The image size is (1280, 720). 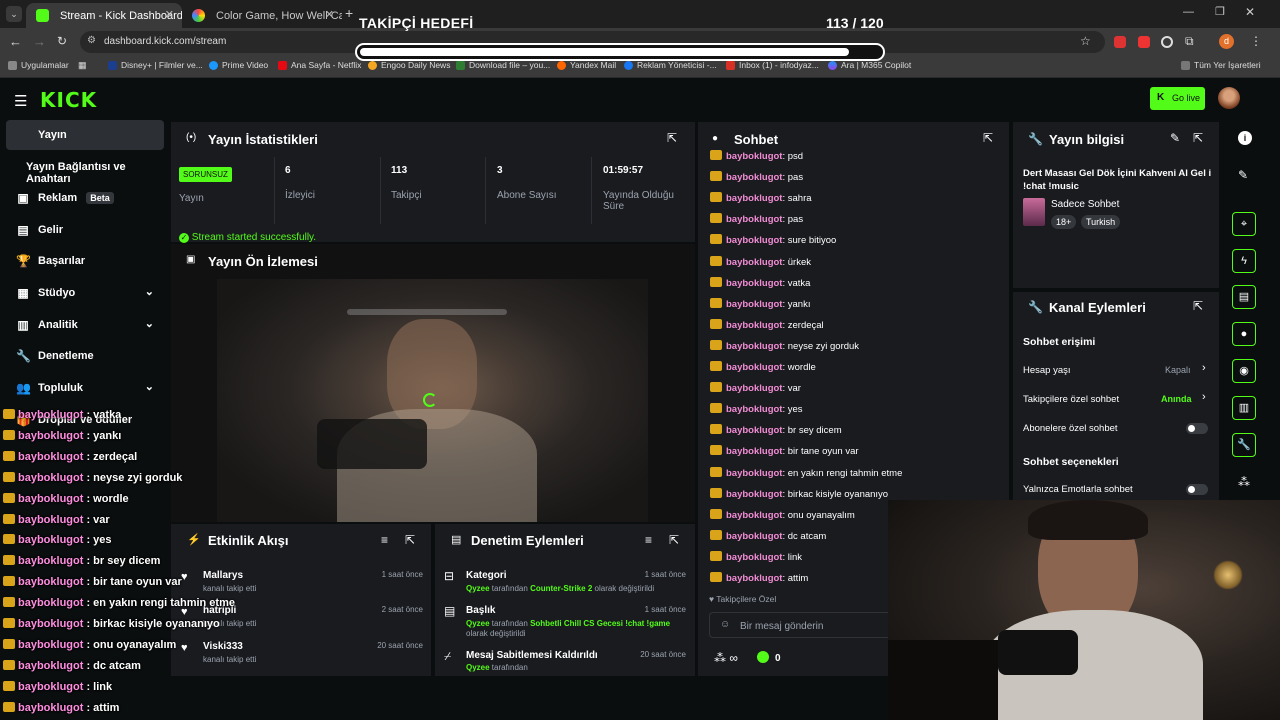 I want to click on chat-input-placeholder: Bir mesaj gönderin, so click(x=782, y=626).